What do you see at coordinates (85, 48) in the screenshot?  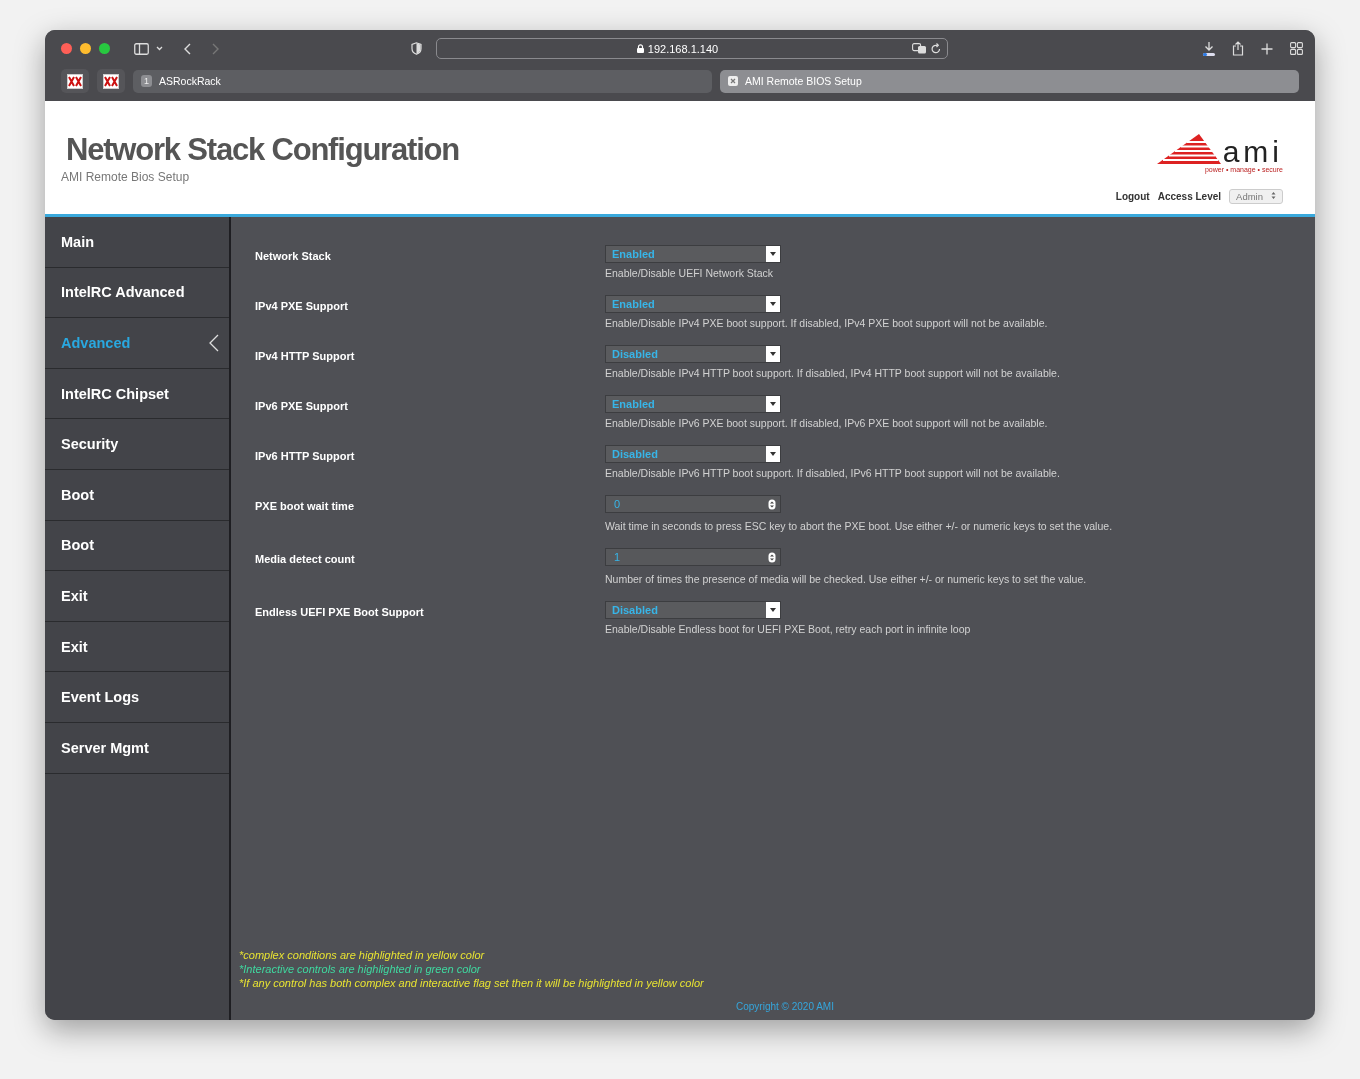 I see `minimize-button` at bounding box center [85, 48].